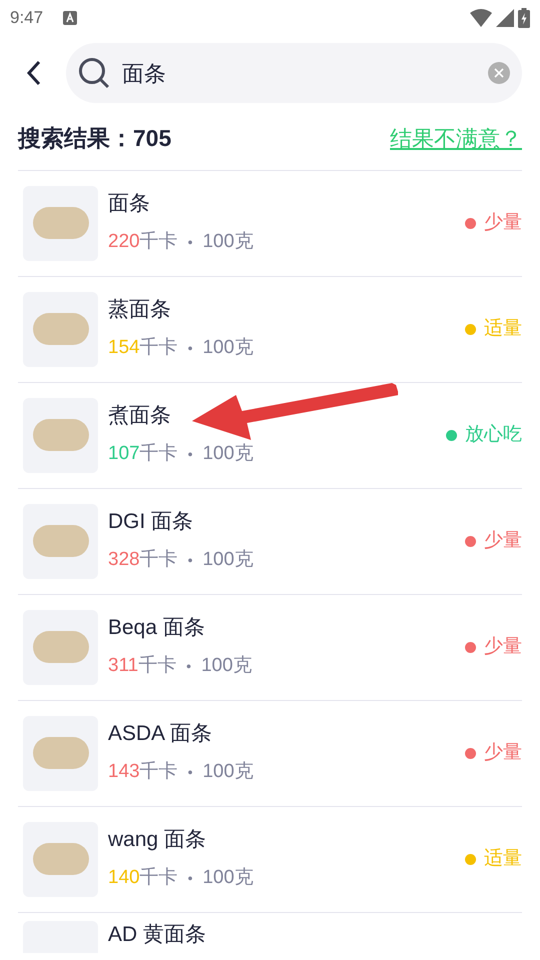 This screenshot has width=540, height=960. What do you see at coordinates (160, 733) in the screenshot?
I see `food-name: ASDA 面条` at bounding box center [160, 733].